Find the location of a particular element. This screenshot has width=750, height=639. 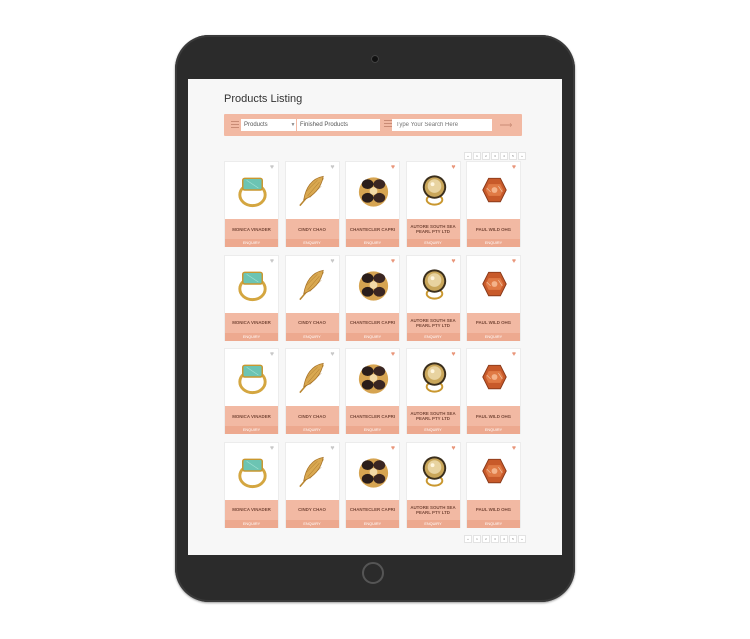

search-go-button: ⟶ is located at coordinates (506, 125).